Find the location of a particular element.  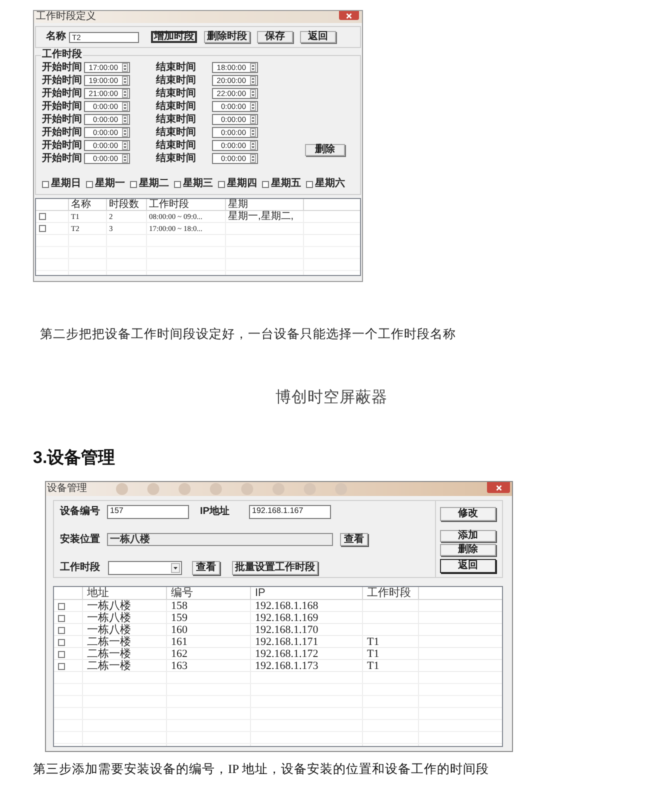

table-cell: 192.168.1.170 is located at coordinates (307, 630).